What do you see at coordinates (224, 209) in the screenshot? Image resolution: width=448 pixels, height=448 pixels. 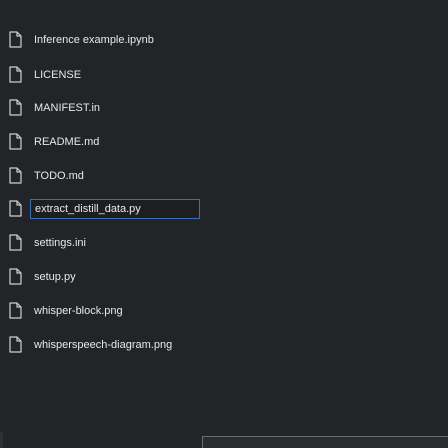 I see `file-item-extract-distill-data: extract_distill_data.py` at bounding box center [224, 209].